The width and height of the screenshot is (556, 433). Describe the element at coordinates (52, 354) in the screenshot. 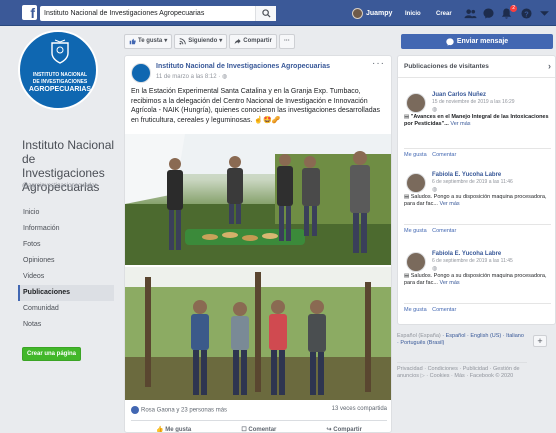

I see `create-page-button: Crear una página` at that location.